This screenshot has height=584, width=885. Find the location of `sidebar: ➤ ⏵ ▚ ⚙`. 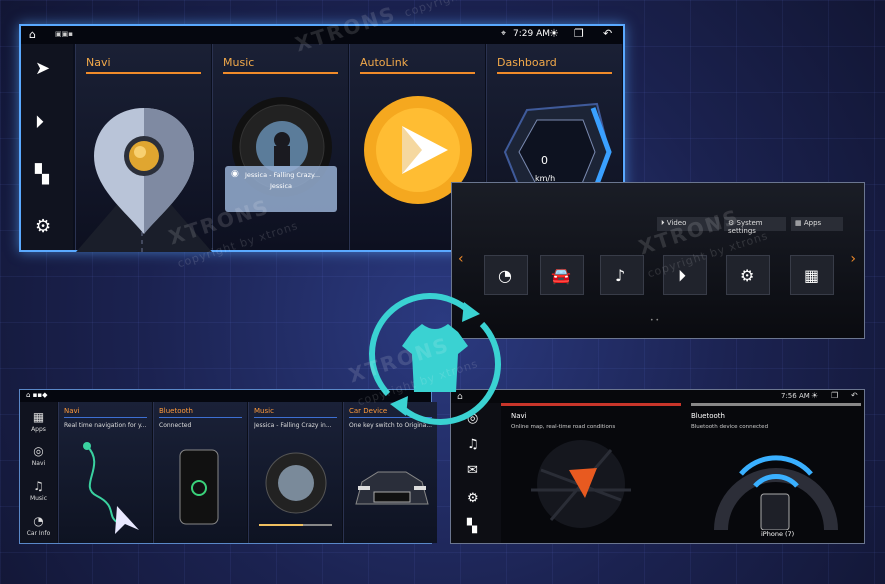

sidebar: ➤ ⏵ ▚ ⚙ is located at coordinates (47, 147).